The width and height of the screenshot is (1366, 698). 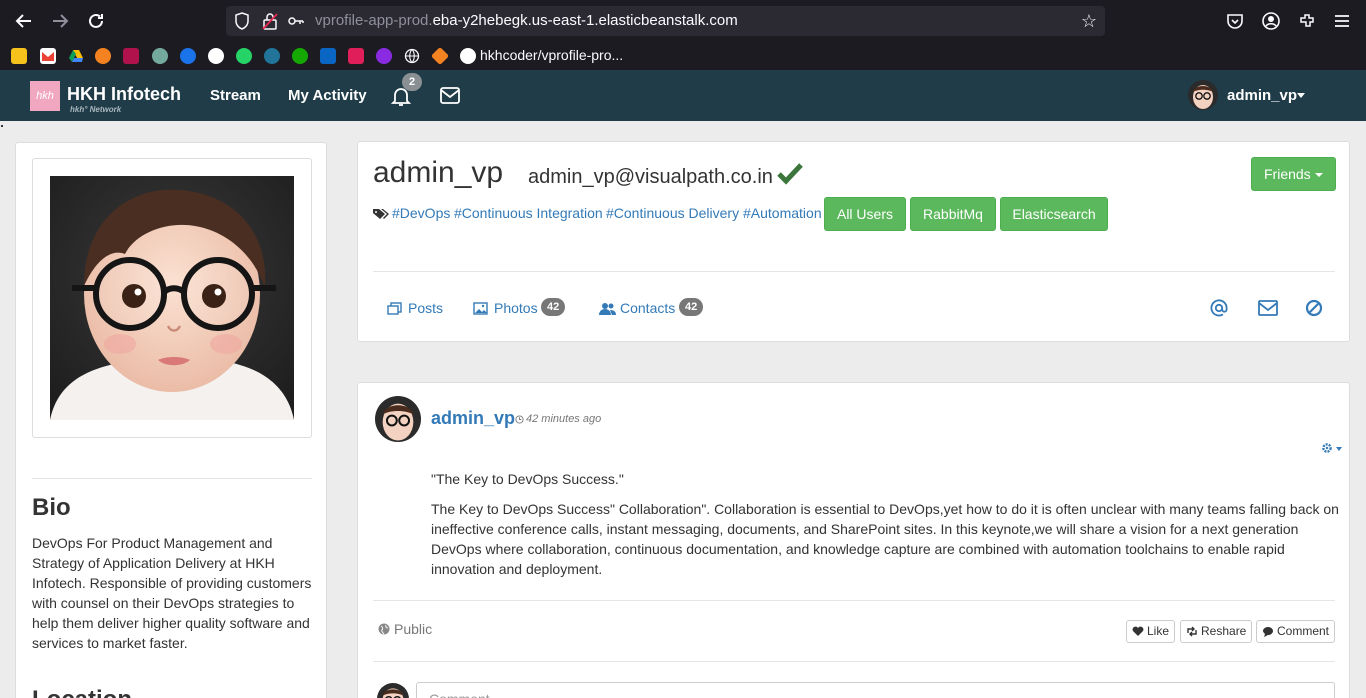 I want to click on extensions-icon, so click(x=1307, y=21).